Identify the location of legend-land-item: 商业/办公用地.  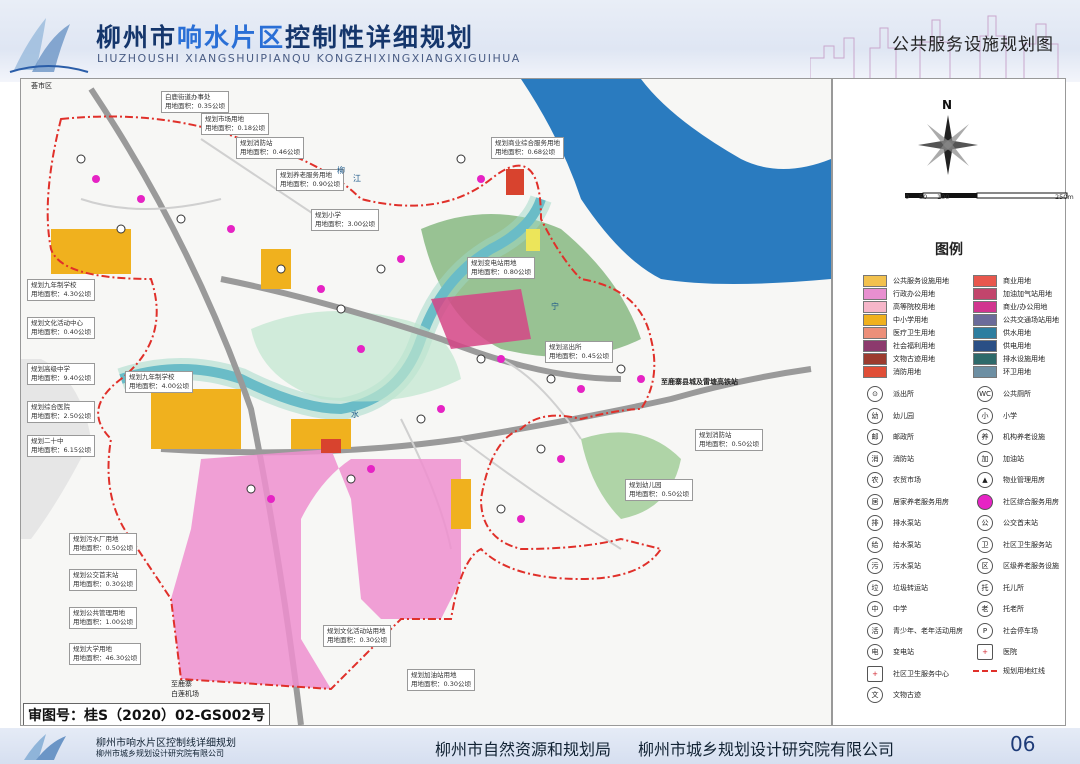
(1010, 307).